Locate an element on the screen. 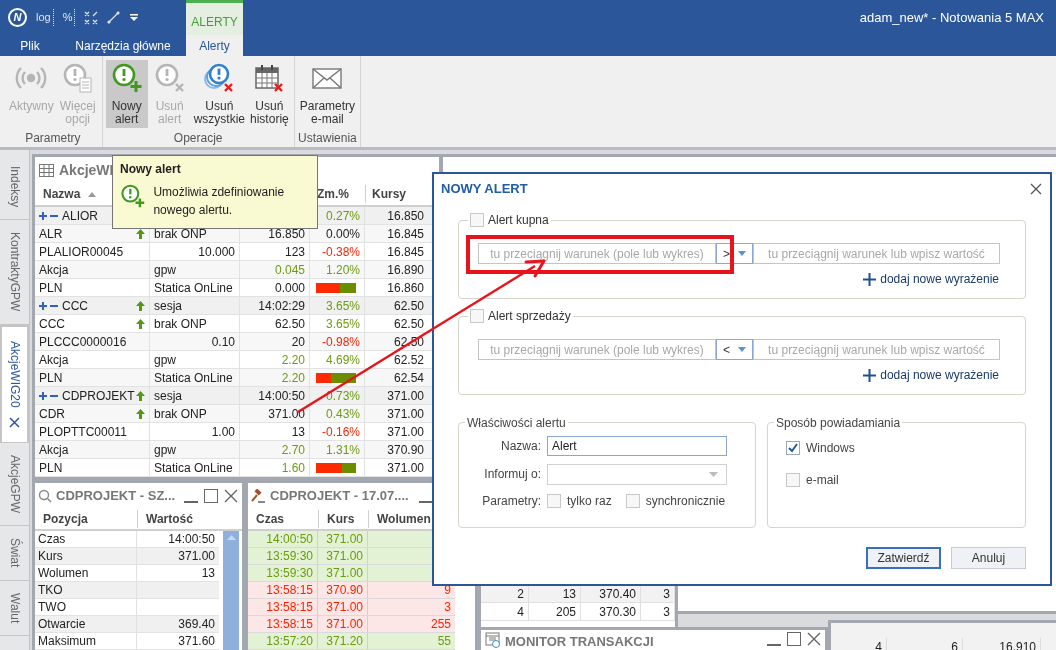  trade-row: 13:57:20 371.20 55 is located at coordinates (351, 641).